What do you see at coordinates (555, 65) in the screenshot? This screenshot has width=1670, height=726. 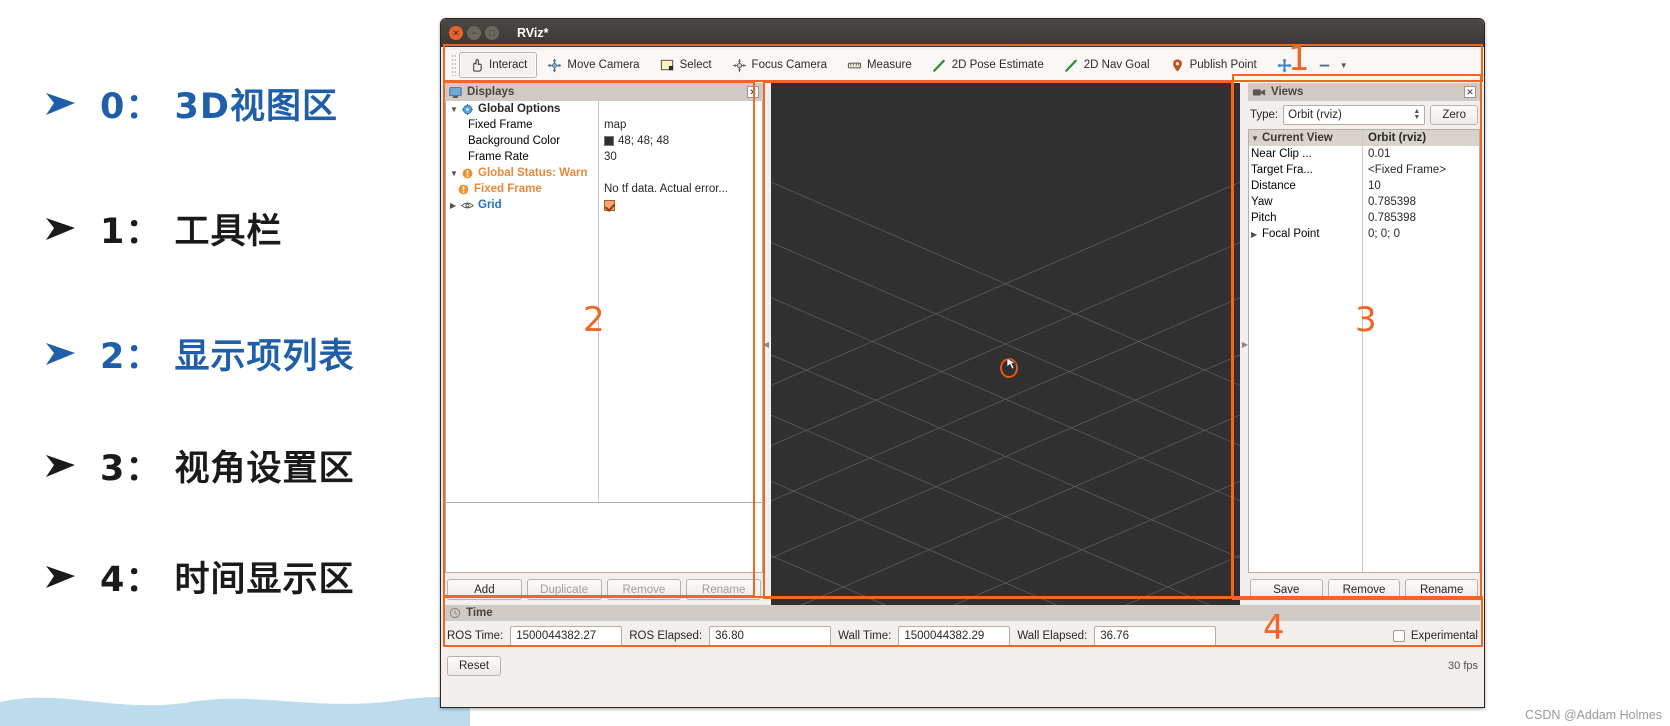 I see `move-camera-icon` at bounding box center [555, 65].